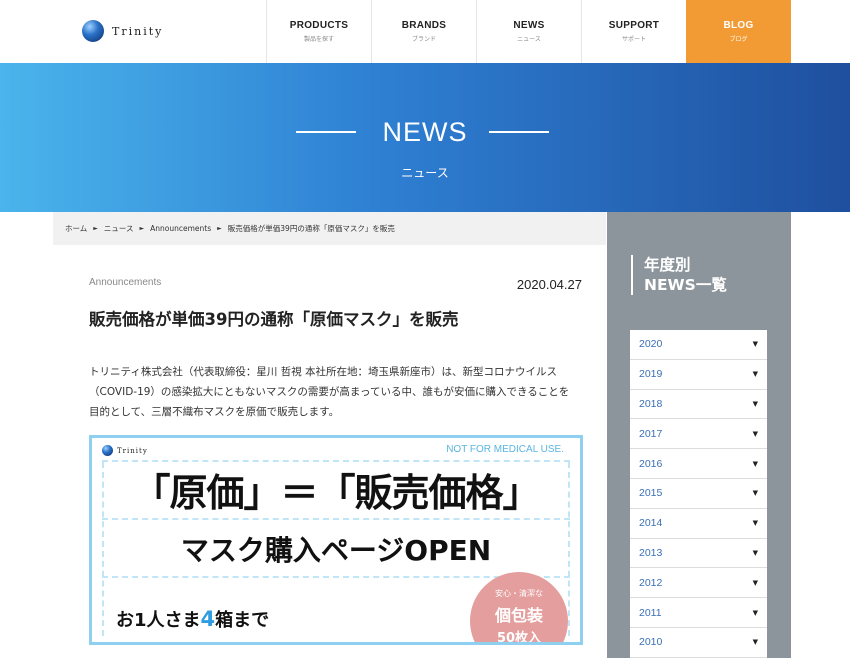 The width and height of the screenshot is (850, 658). Describe the element at coordinates (336, 550) in the screenshot. I see `banner-subheadline: マスク購入ページOPEN` at that location.